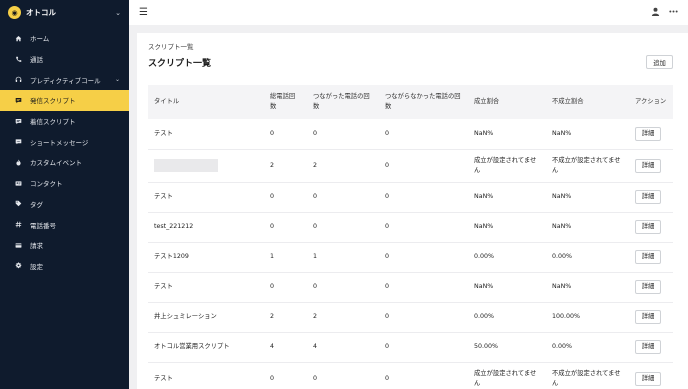  Describe the element at coordinates (64, 121) in the screenshot. I see `sidebar-item-incoming-script: 着信スクリプト` at that location.